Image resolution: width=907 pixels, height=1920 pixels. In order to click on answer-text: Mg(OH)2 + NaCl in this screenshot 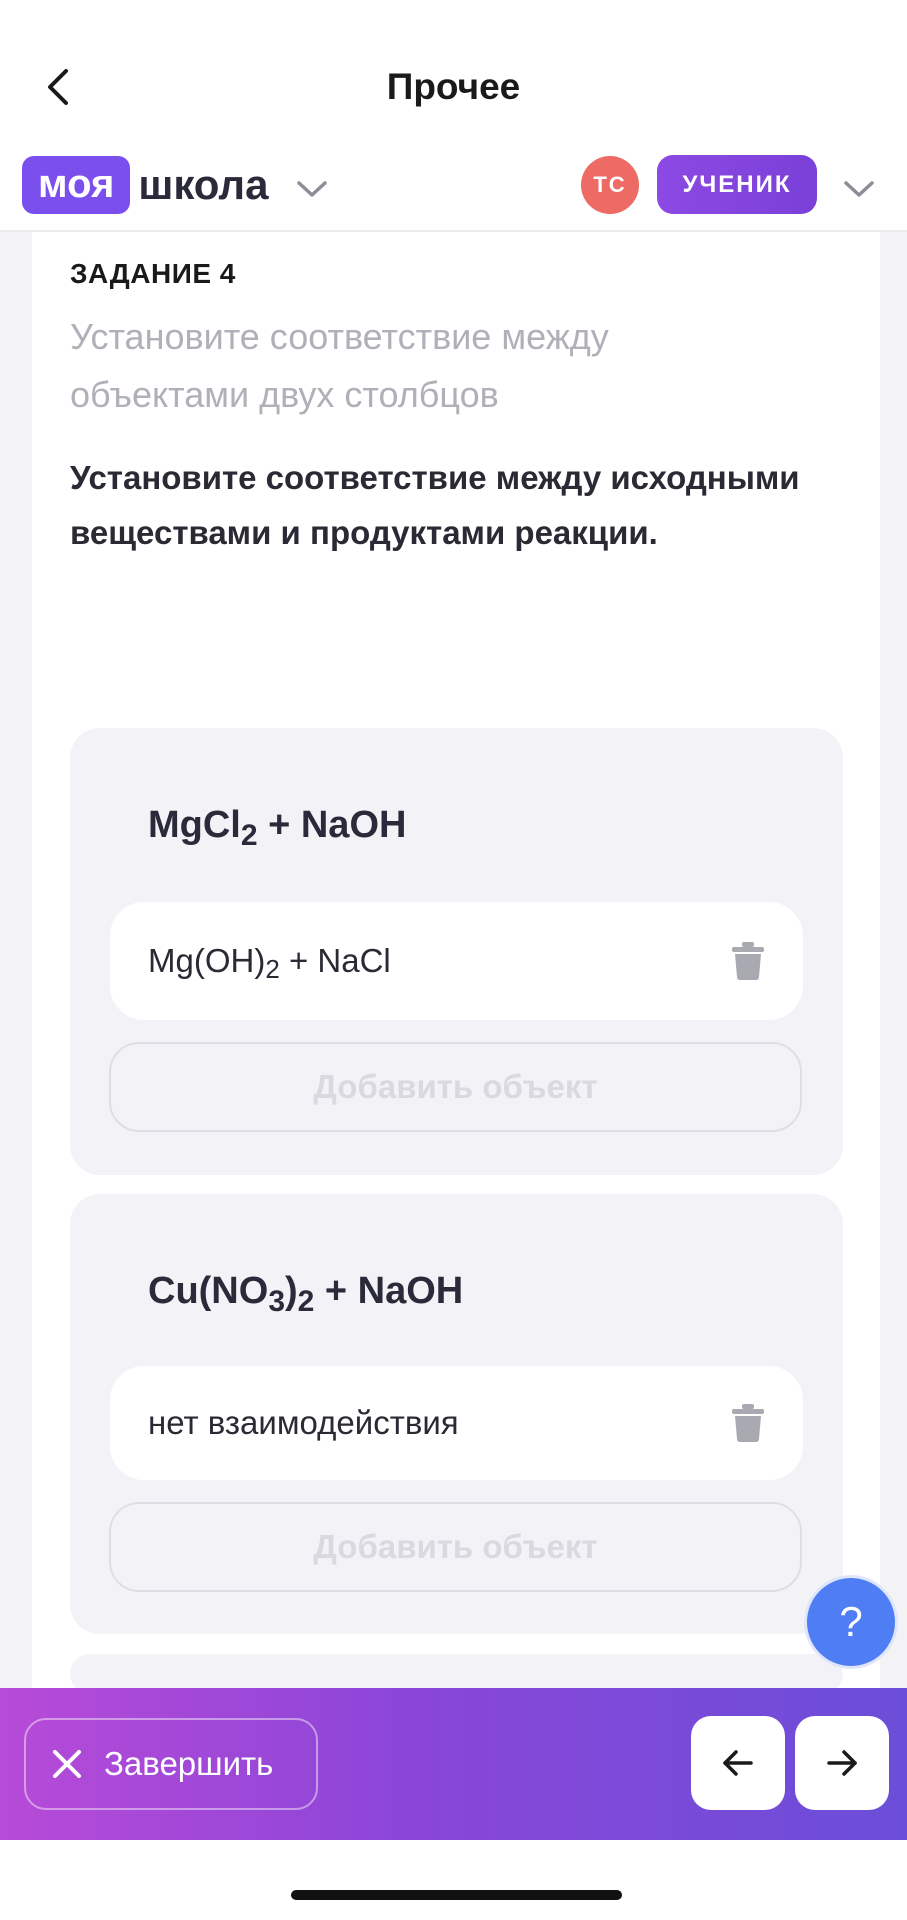, I will do `click(269, 965)`.